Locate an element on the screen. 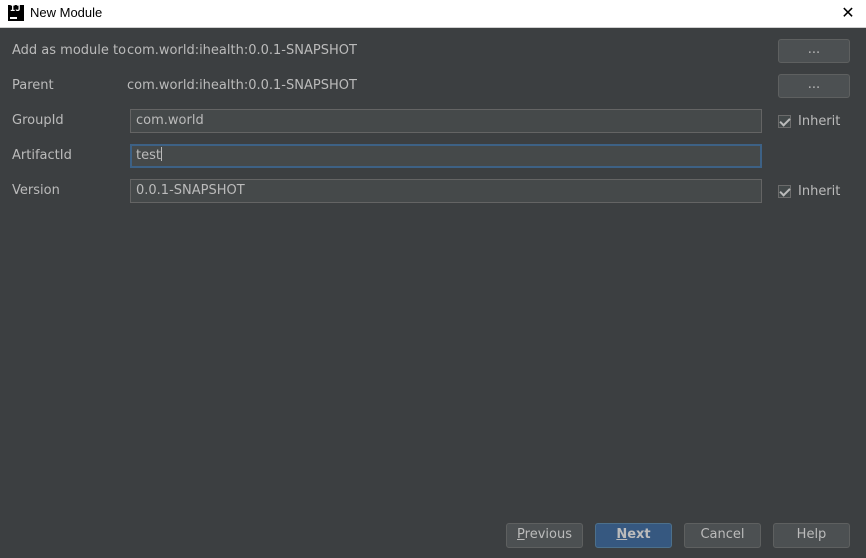 The image size is (866, 558). title-bar: IJ New Module ✕ is located at coordinates (433, 14).